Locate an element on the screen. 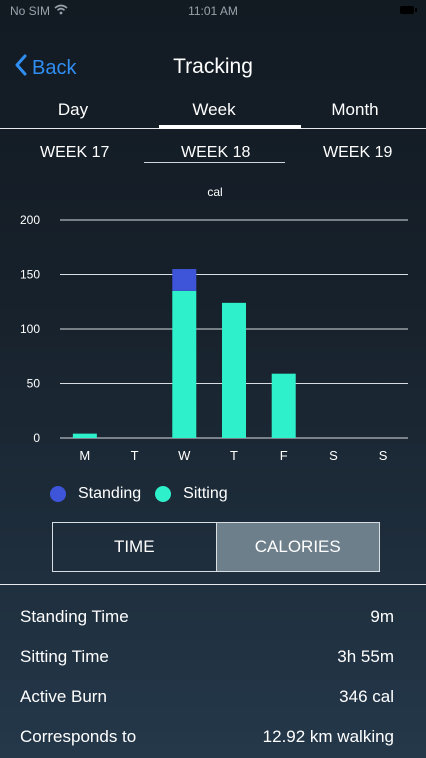 This screenshot has height=758, width=426. bar-standing is located at coordinates (184, 280).